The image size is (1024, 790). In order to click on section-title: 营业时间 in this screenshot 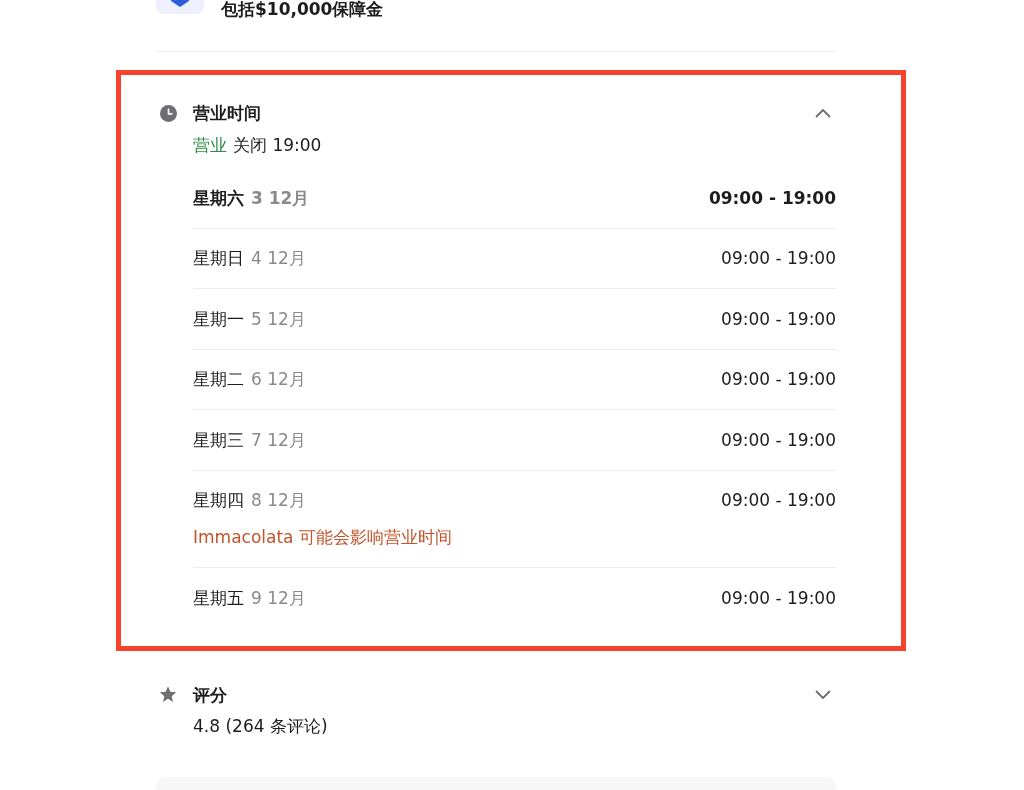, I will do `click(227, 113)`.